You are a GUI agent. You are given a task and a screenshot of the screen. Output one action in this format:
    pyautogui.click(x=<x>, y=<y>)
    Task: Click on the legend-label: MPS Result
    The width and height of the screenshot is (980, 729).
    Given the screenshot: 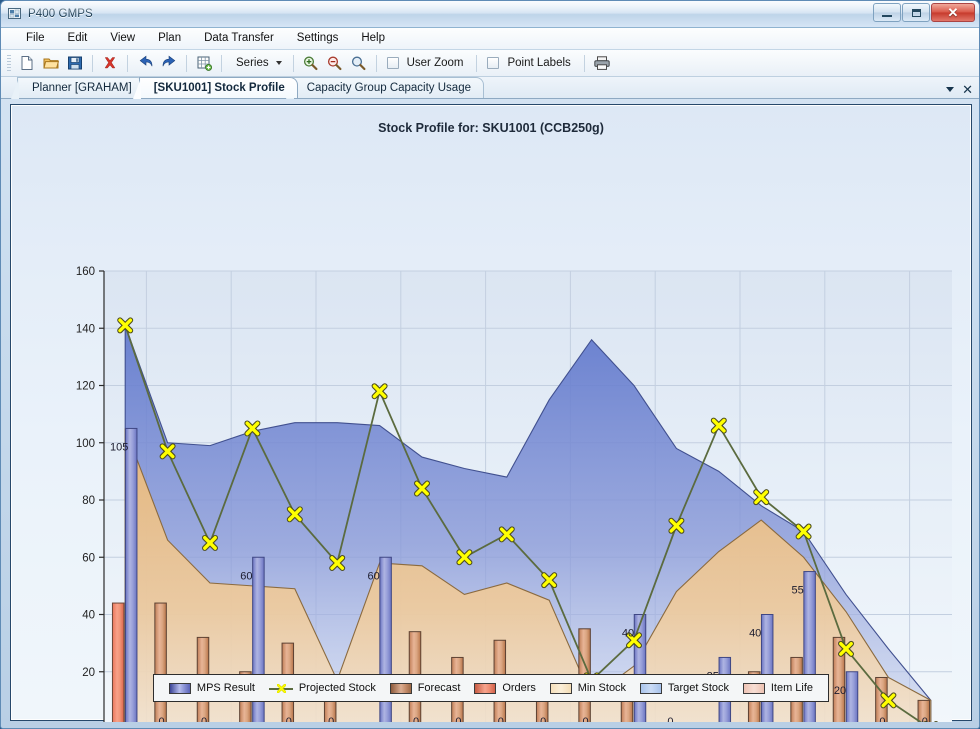 What is the action you would take?
    pyautogui.click(x=225, y=688)
    